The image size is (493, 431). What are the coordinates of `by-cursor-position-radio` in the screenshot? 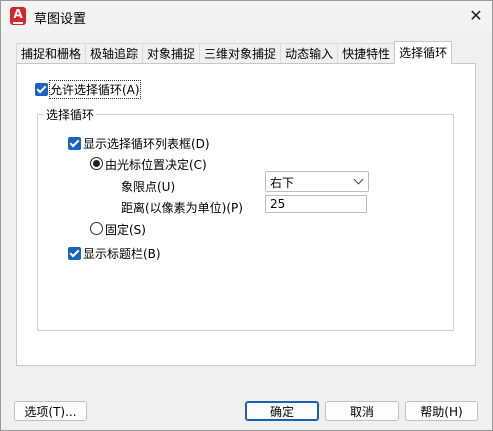 It's located at (96, 163).